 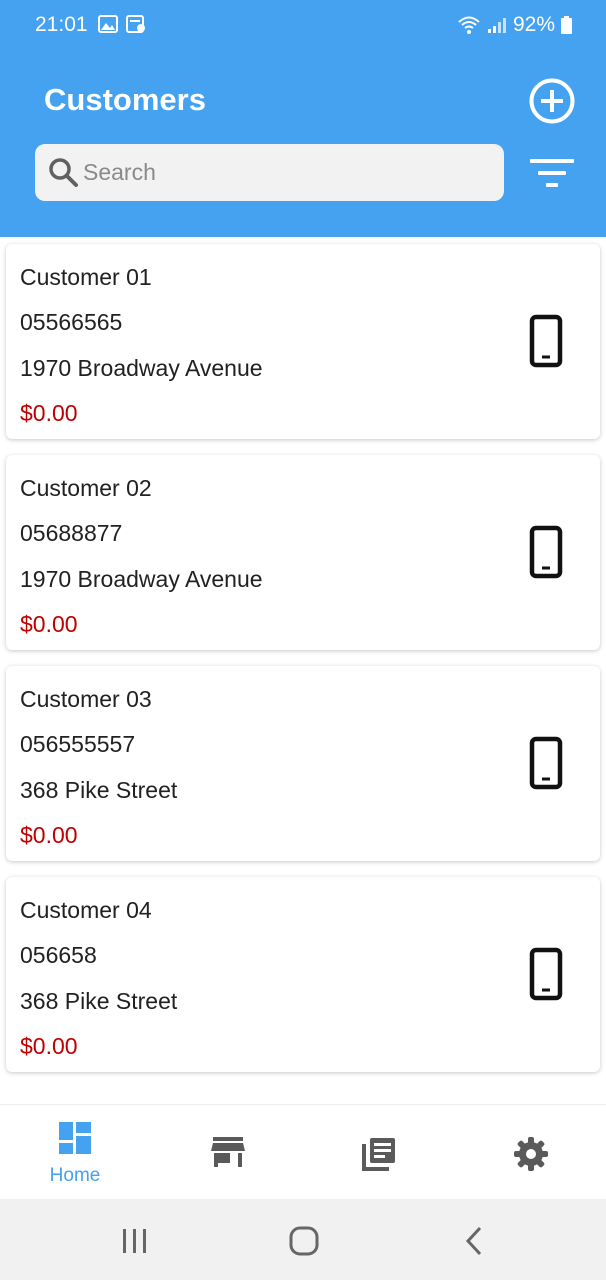 What do you see at coordinates (135, 1241) in the screenshot?
I see `recent-apps-icon` at bounding box center [135, 1241].